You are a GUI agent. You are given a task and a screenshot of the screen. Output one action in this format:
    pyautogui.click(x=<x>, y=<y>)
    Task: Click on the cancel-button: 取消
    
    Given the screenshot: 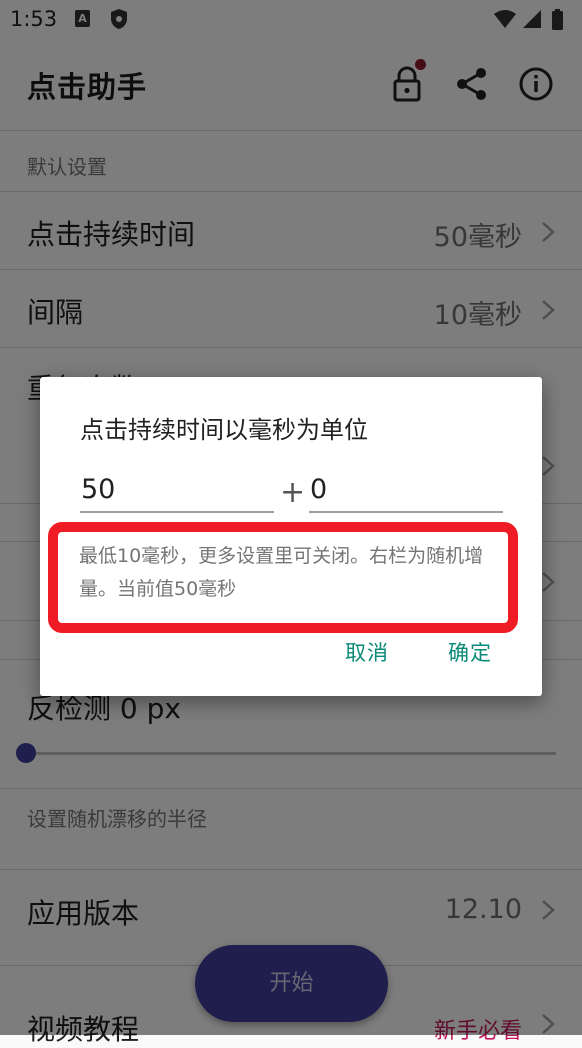 What is the action you would take?
    pyautogui.click(x=367, y=652)
    